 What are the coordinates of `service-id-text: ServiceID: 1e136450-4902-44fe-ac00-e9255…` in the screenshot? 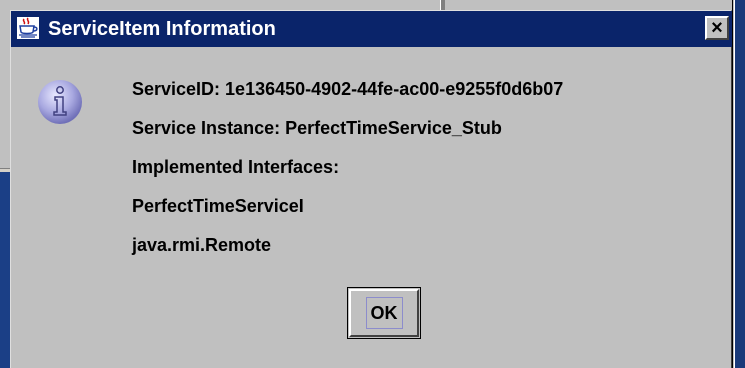 It's located at (348, 89).